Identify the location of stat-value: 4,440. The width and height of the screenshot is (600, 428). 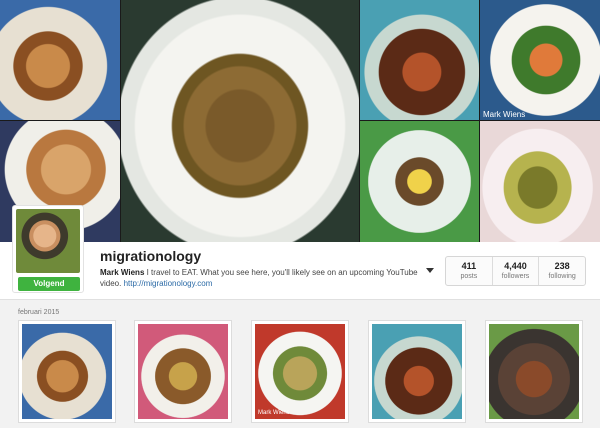
(515, 266).